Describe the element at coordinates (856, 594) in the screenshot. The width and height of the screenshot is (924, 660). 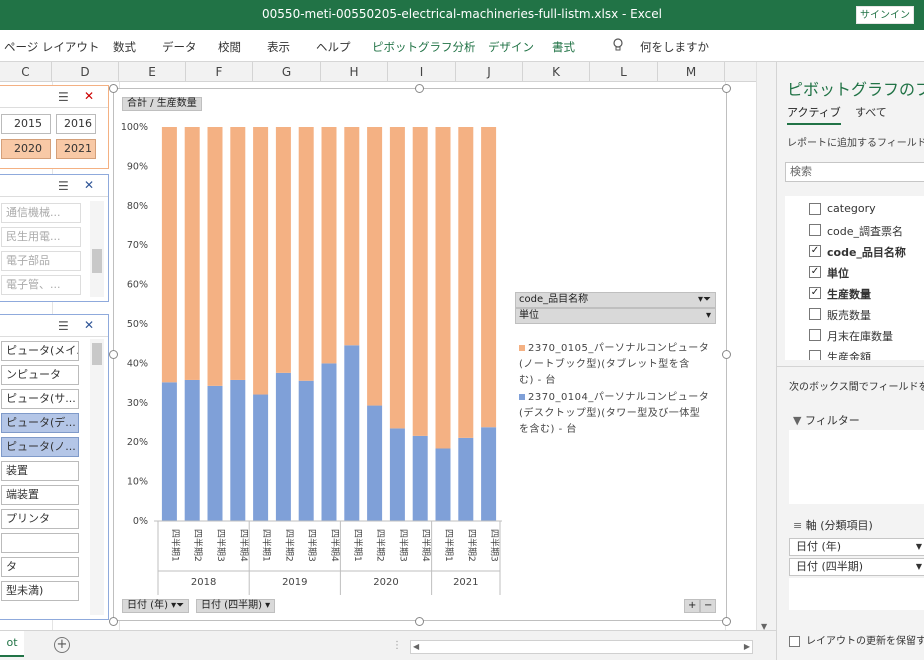
I see `axis-drop-area` at that location.